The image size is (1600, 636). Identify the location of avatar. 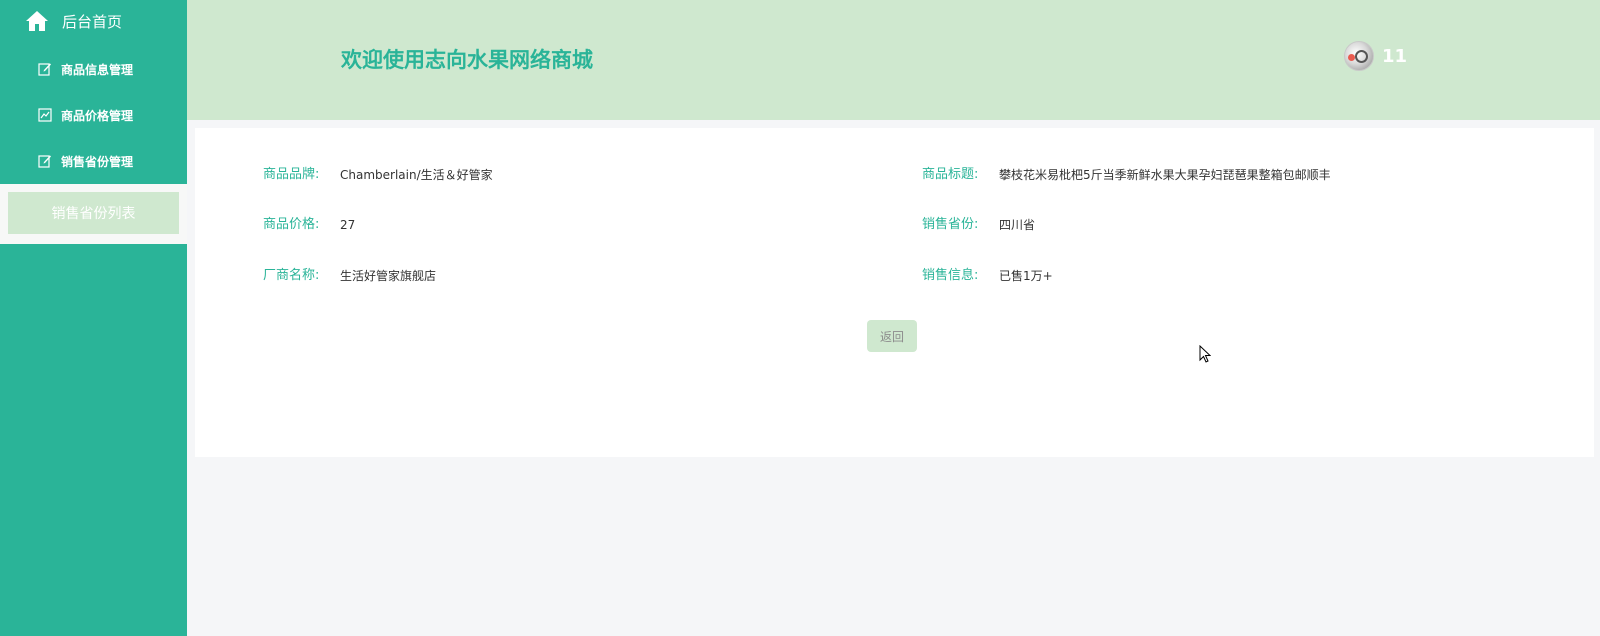
(1359, 56).